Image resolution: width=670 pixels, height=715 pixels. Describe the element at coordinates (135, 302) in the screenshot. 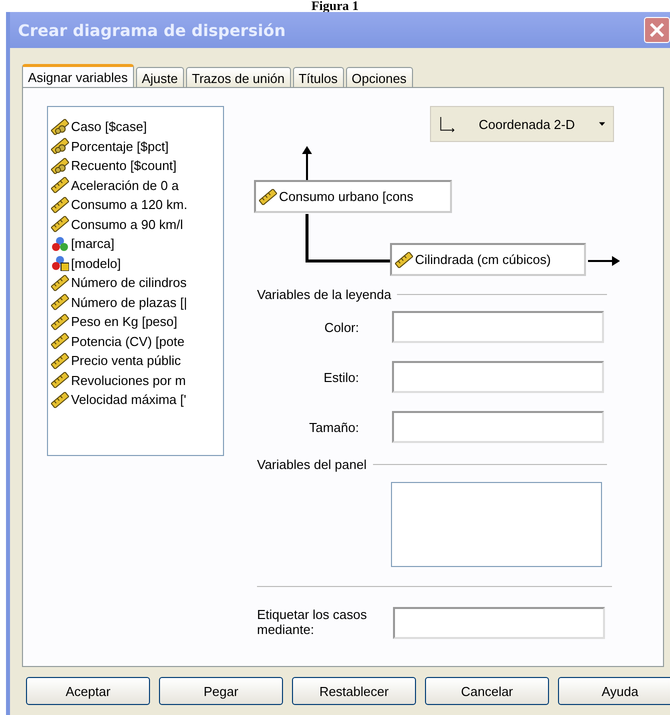

I see `variable-item: Número de plazas [|` at that location.